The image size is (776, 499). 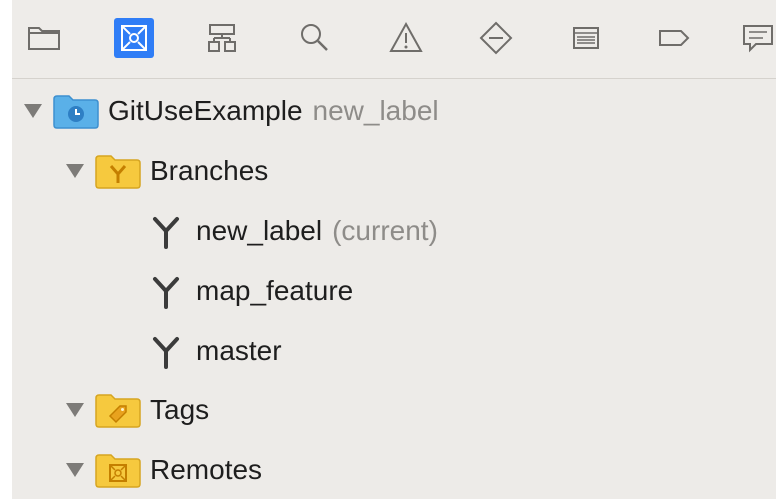 I want to click on branches-label: Branches, so click(x=209, y=170).